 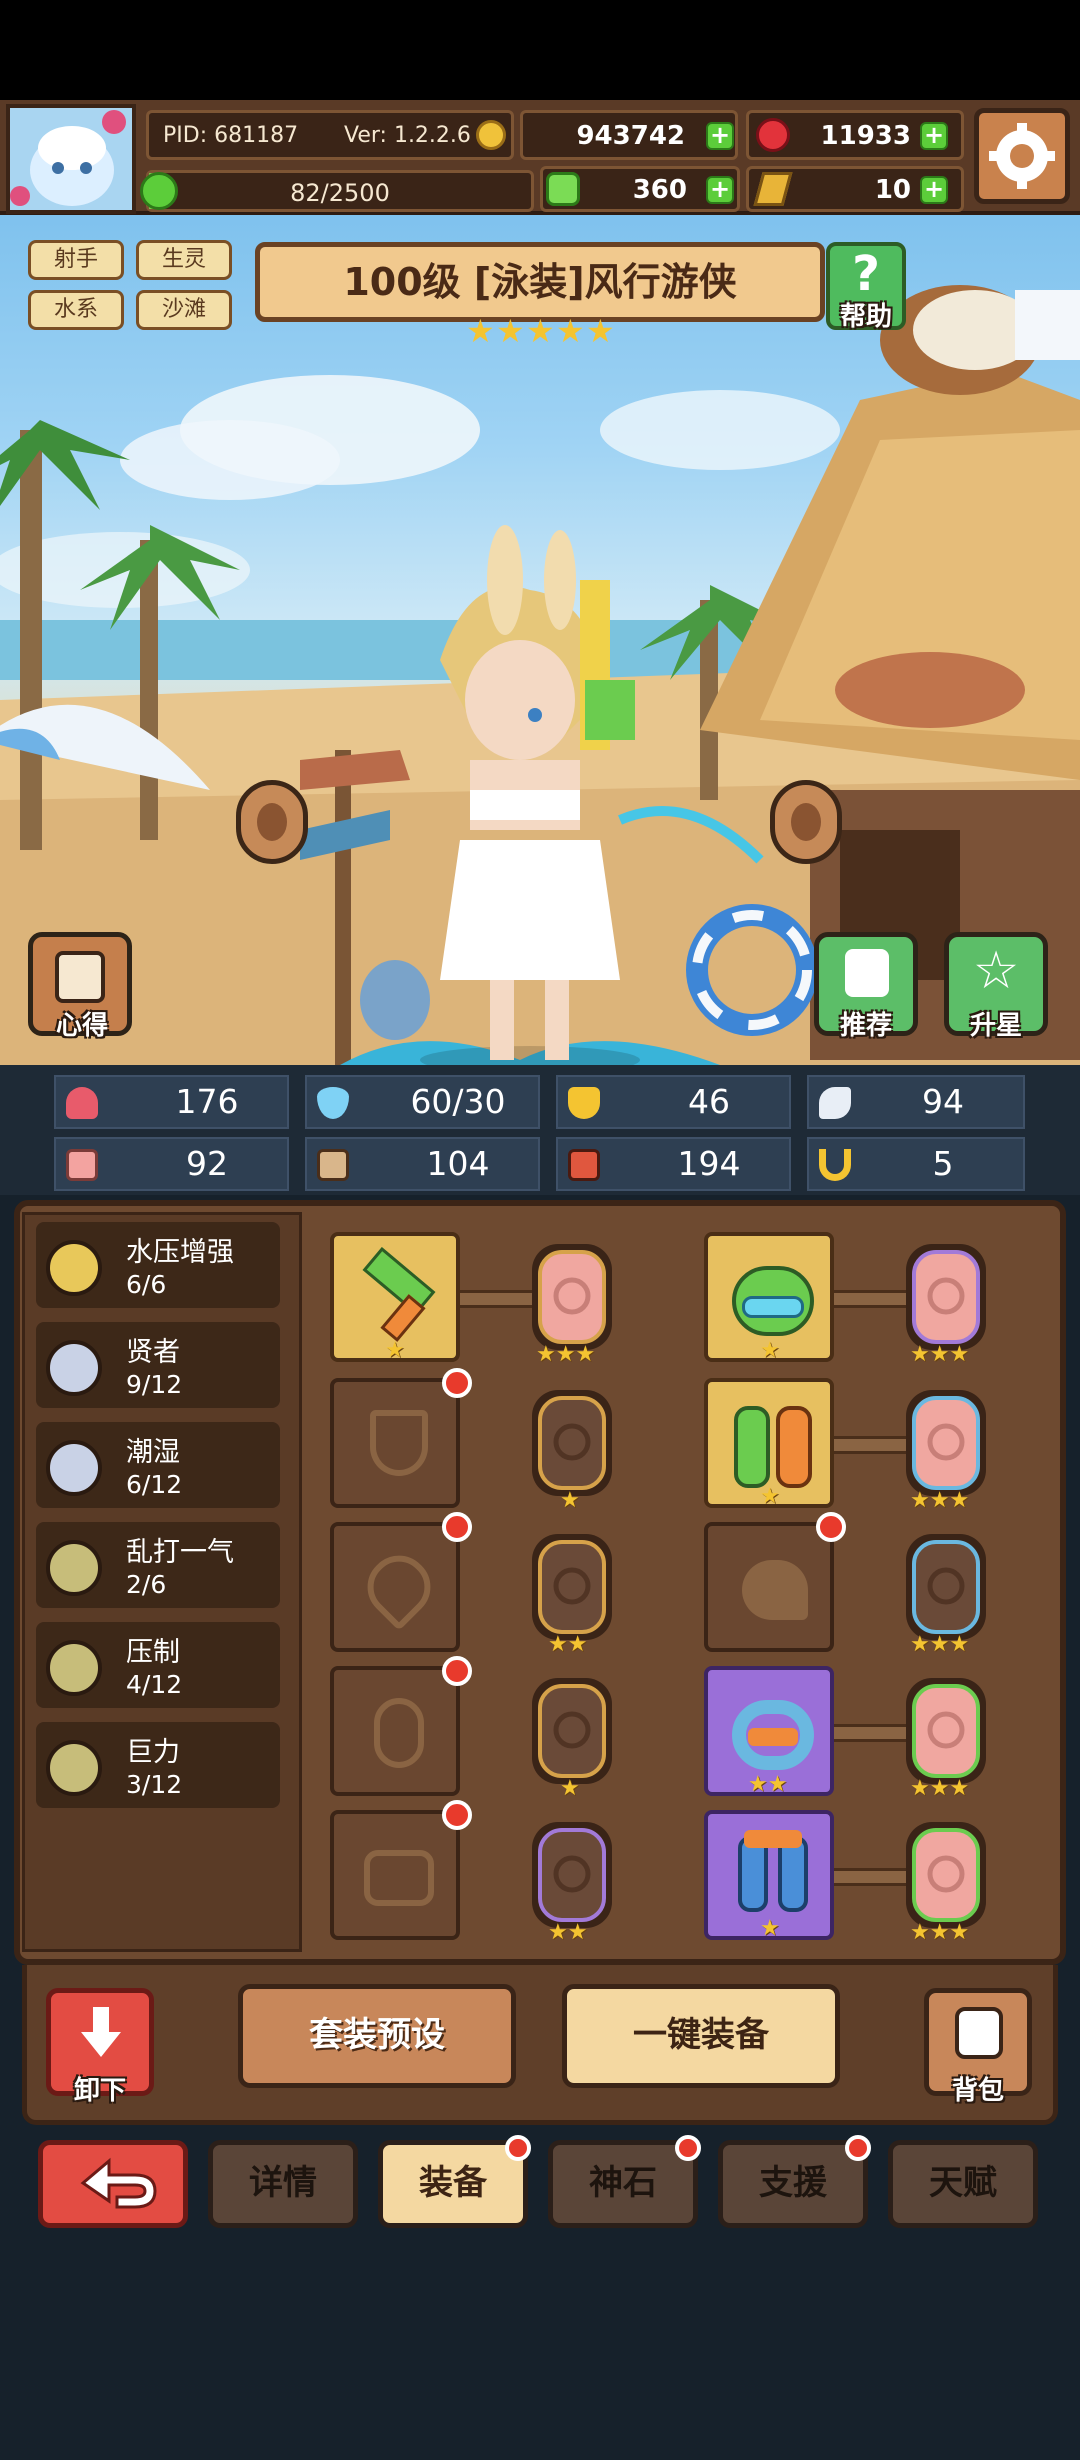 I want to click on hero-star-rating: ★ ★ ★ ★ ★, so click(x=541, y=331).